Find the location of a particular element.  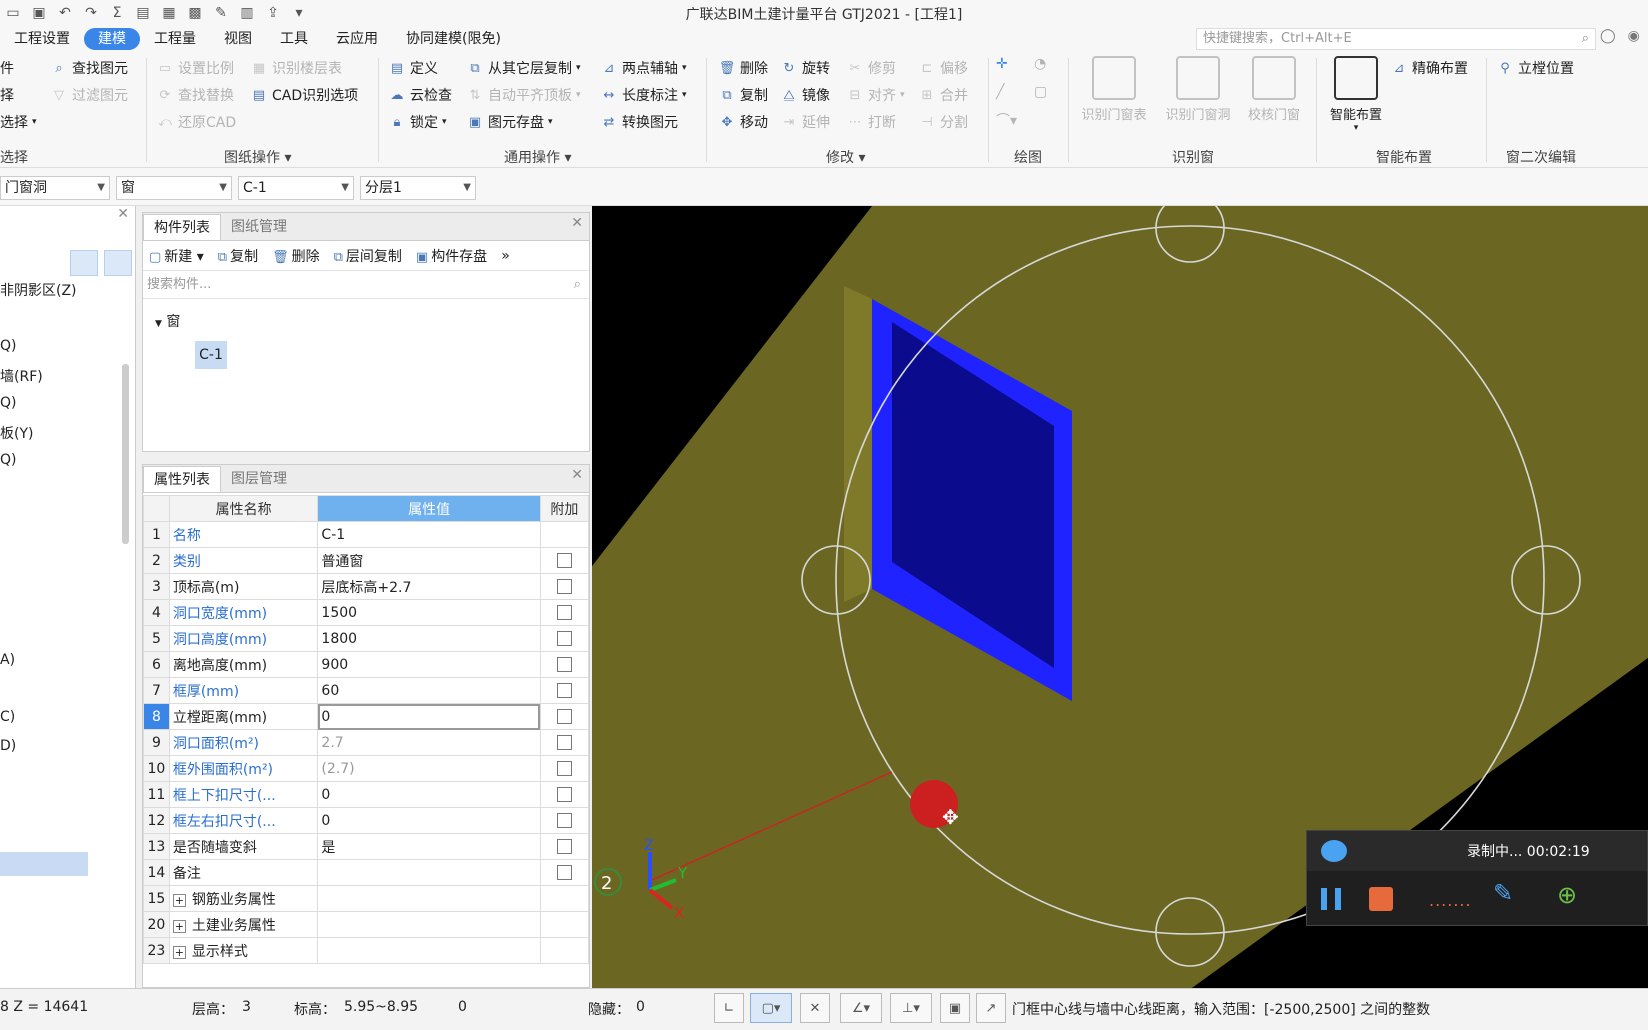

table-row: 15 + 钢筋业务属性 is located at coordinates (366, 898).